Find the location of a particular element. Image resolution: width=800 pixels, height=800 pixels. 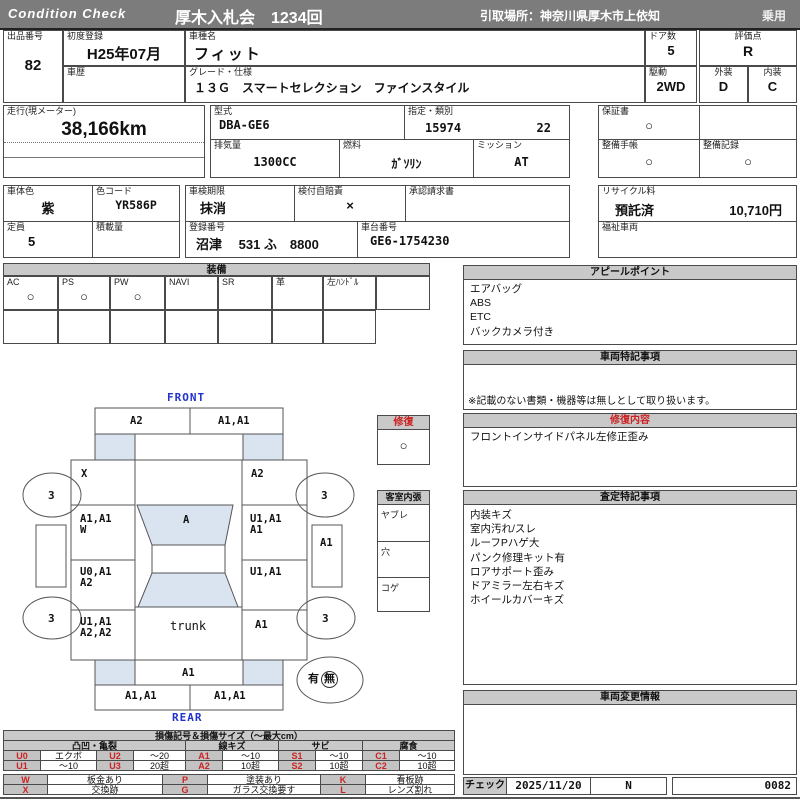

legend-code: A2 is located at coordinates (204, 765).